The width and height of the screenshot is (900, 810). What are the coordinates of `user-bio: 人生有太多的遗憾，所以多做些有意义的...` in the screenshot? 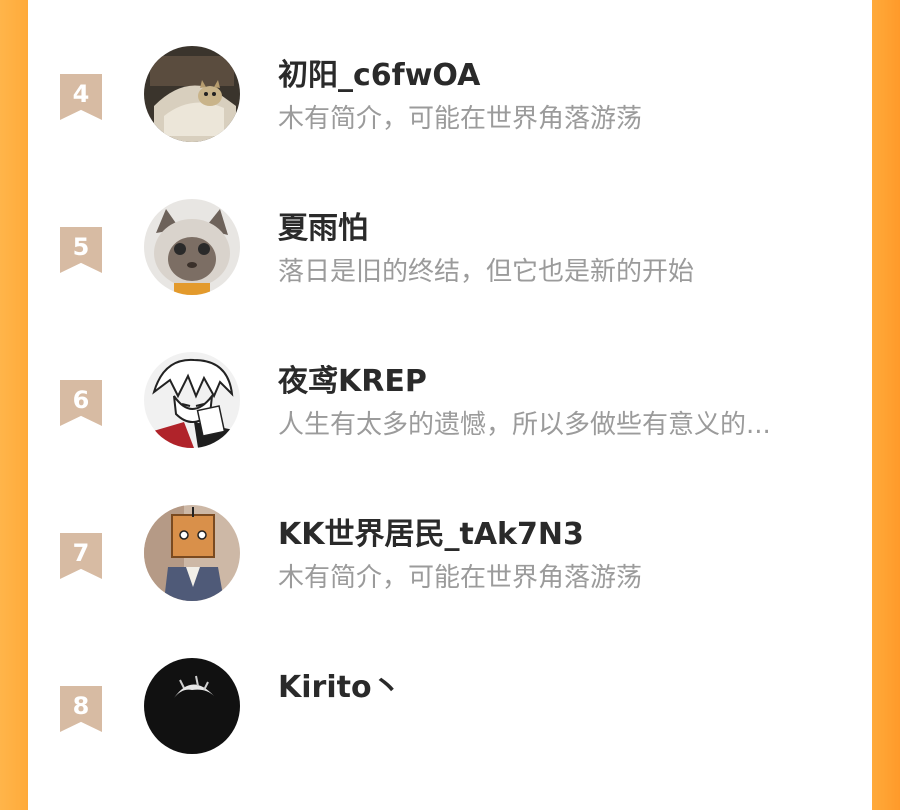 It's located at (524, 425).